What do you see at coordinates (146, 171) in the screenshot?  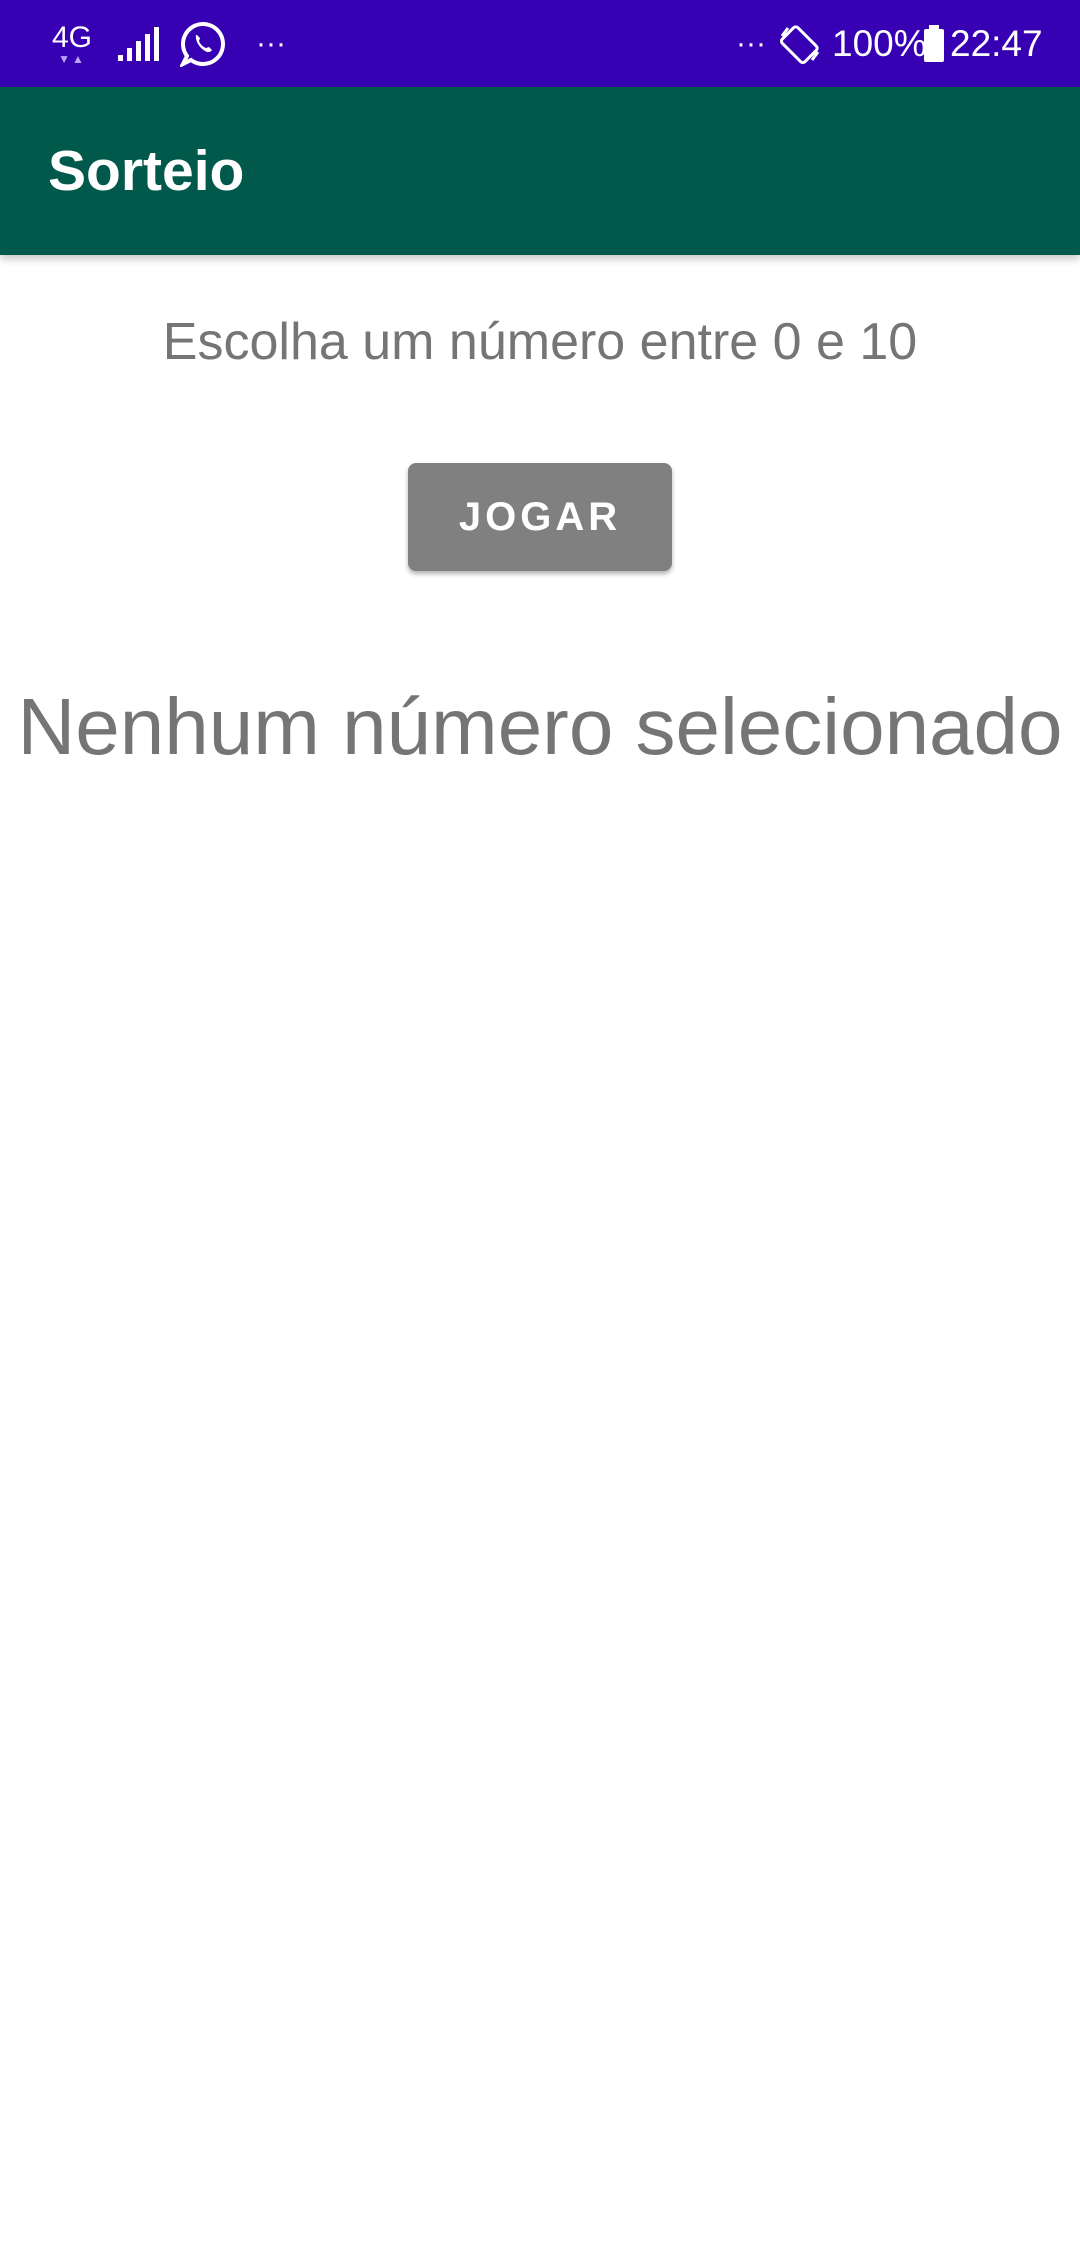 I see `app-title: Sorteio` at bounding box center [146, 171].